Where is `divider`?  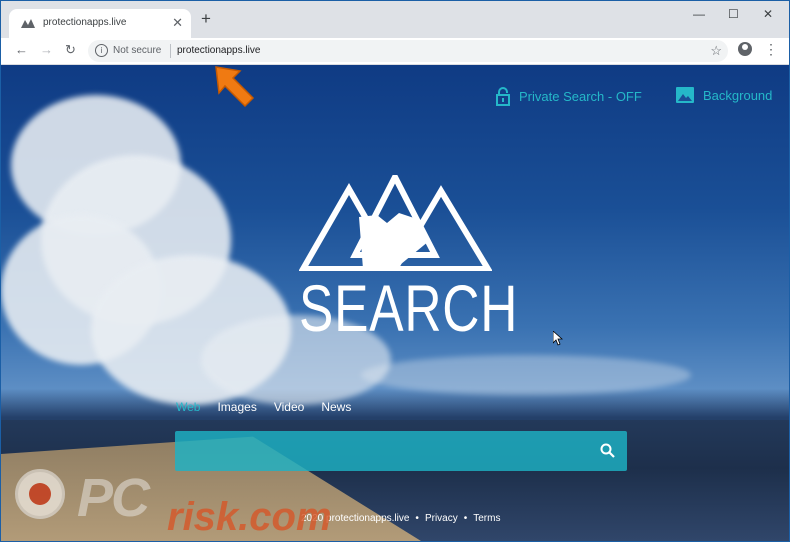 divider is located at coordinates (170, 51).